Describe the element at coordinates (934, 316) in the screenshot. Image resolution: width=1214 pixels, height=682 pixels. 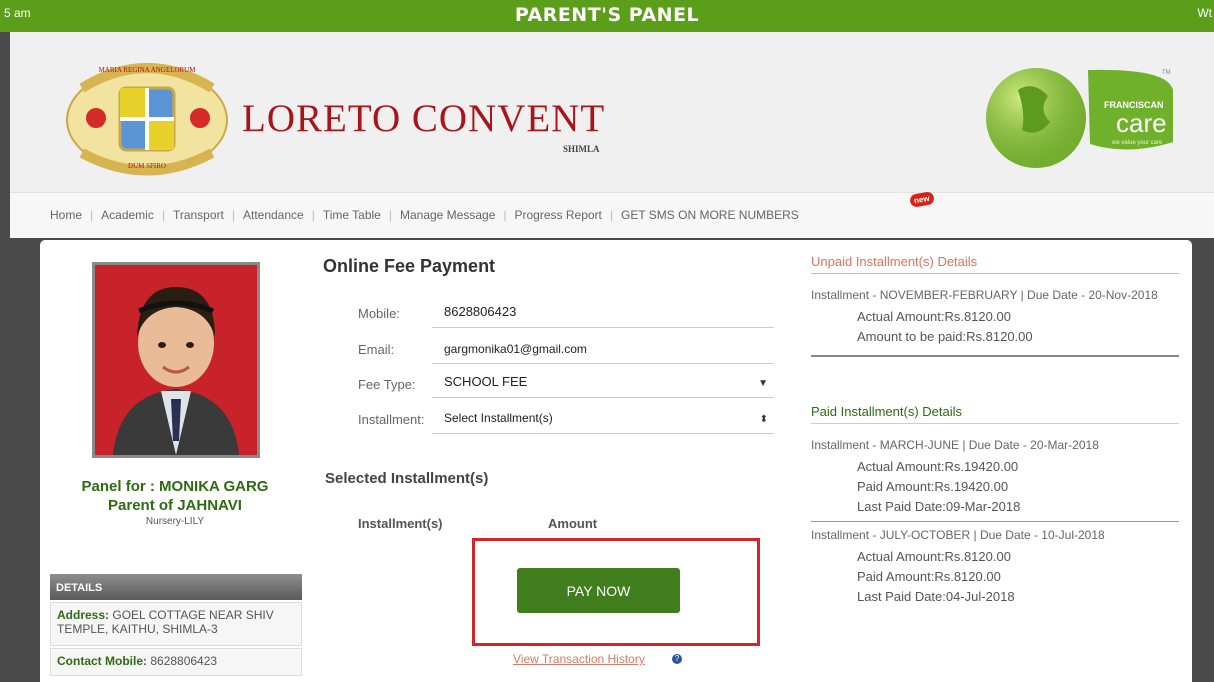
I see `unpaid-actual-amount: Actual Amount:Rs.8120.00` at that location.